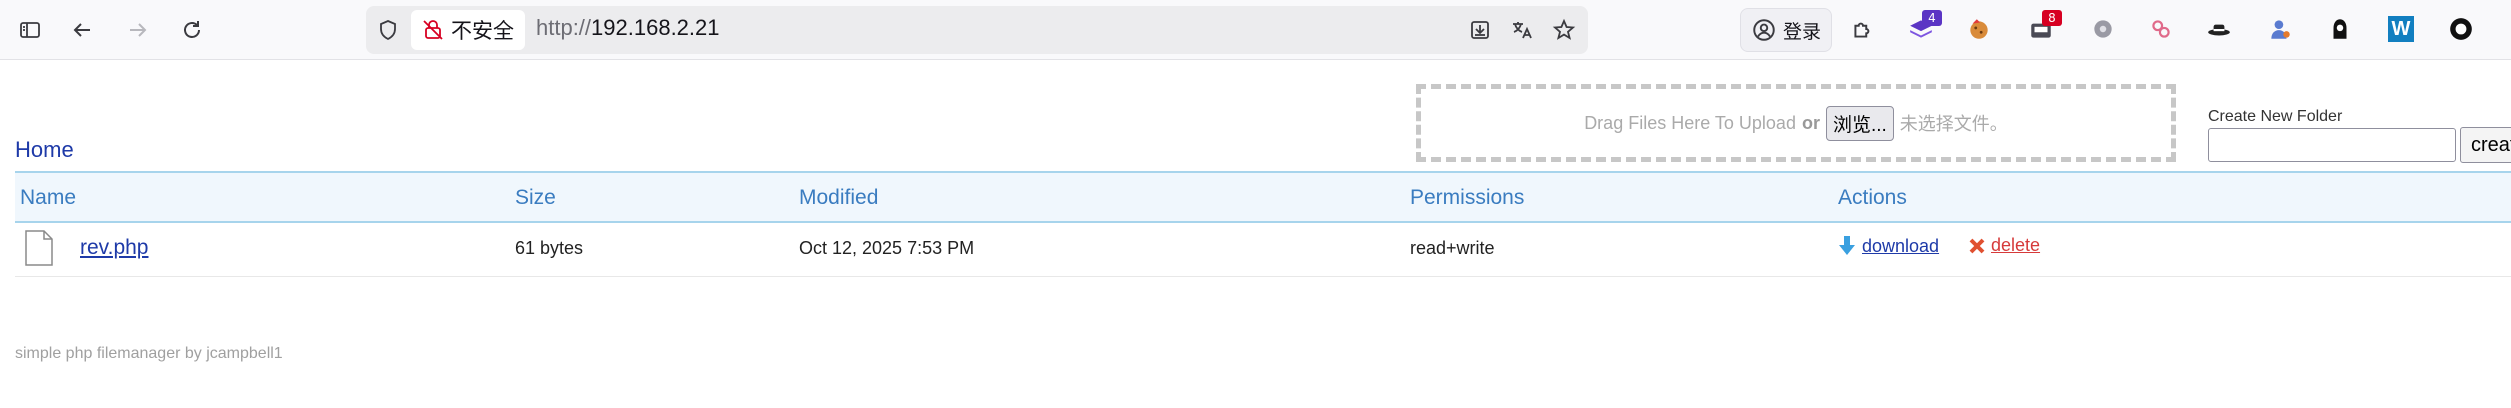 Image resolution: width=2511 pixels, height=408 pixels. I want to click on file-permissions: read+write, so click(1452, 248).